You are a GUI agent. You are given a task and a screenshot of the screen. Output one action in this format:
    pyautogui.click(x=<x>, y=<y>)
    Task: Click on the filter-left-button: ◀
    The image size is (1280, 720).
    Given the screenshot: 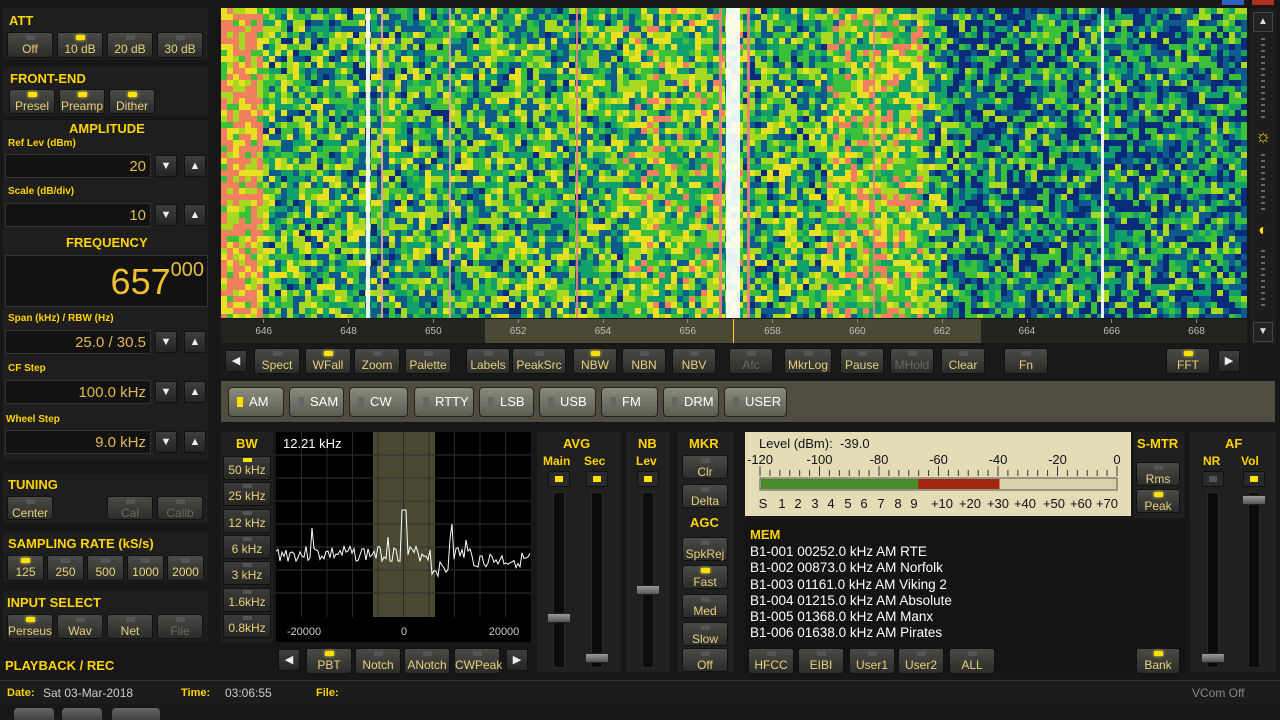 What is the action you would take?
    pyautogui.click(x=289, y=660)
    